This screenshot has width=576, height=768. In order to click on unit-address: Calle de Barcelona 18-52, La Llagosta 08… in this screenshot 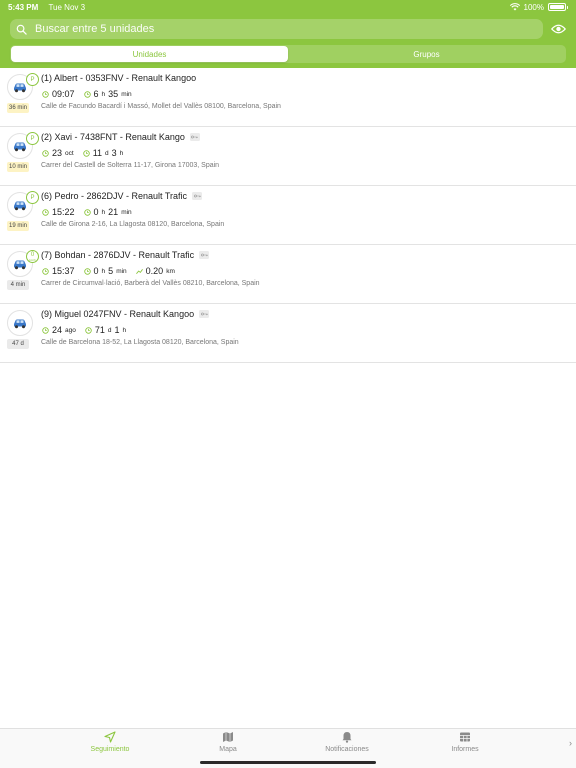, I will do `click(140, 342)`.